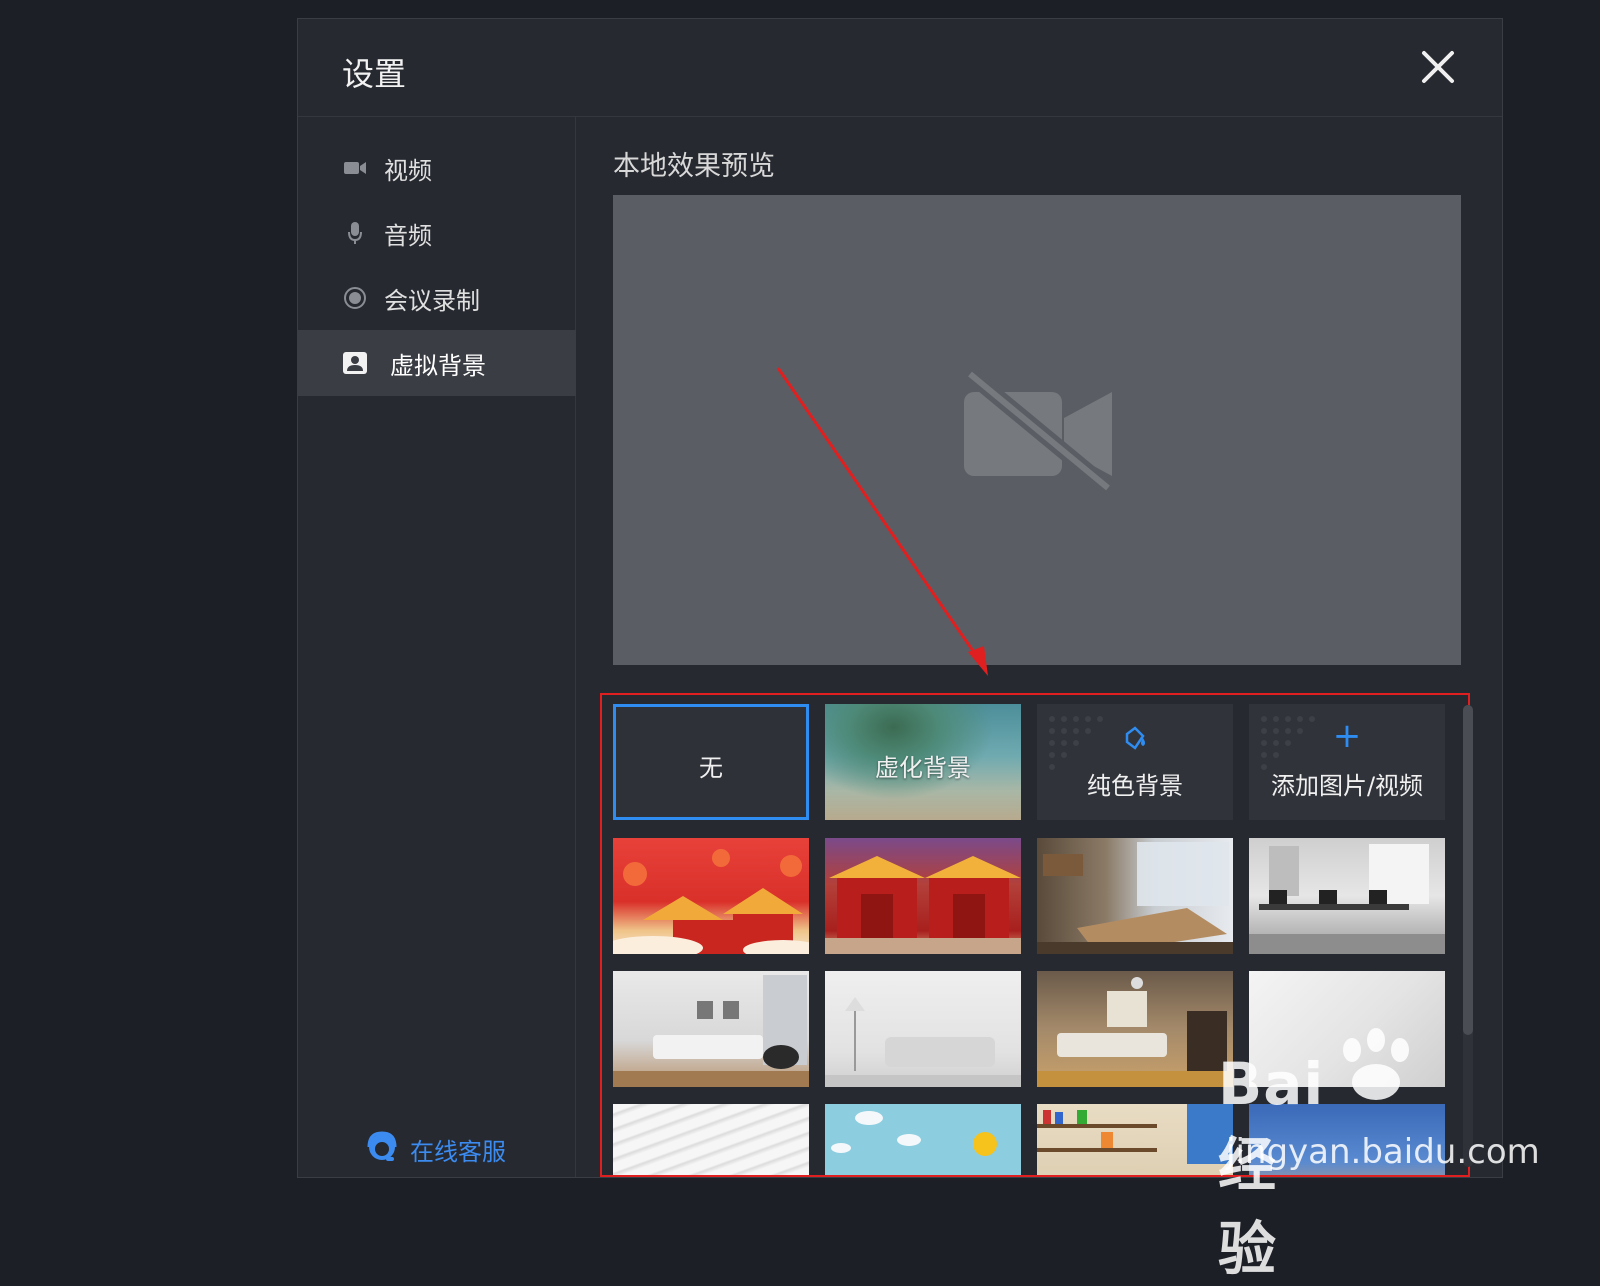 The image size is (1600, 1286). I want to click on sidebar-item-label: 会议录制, so click(432, 300).